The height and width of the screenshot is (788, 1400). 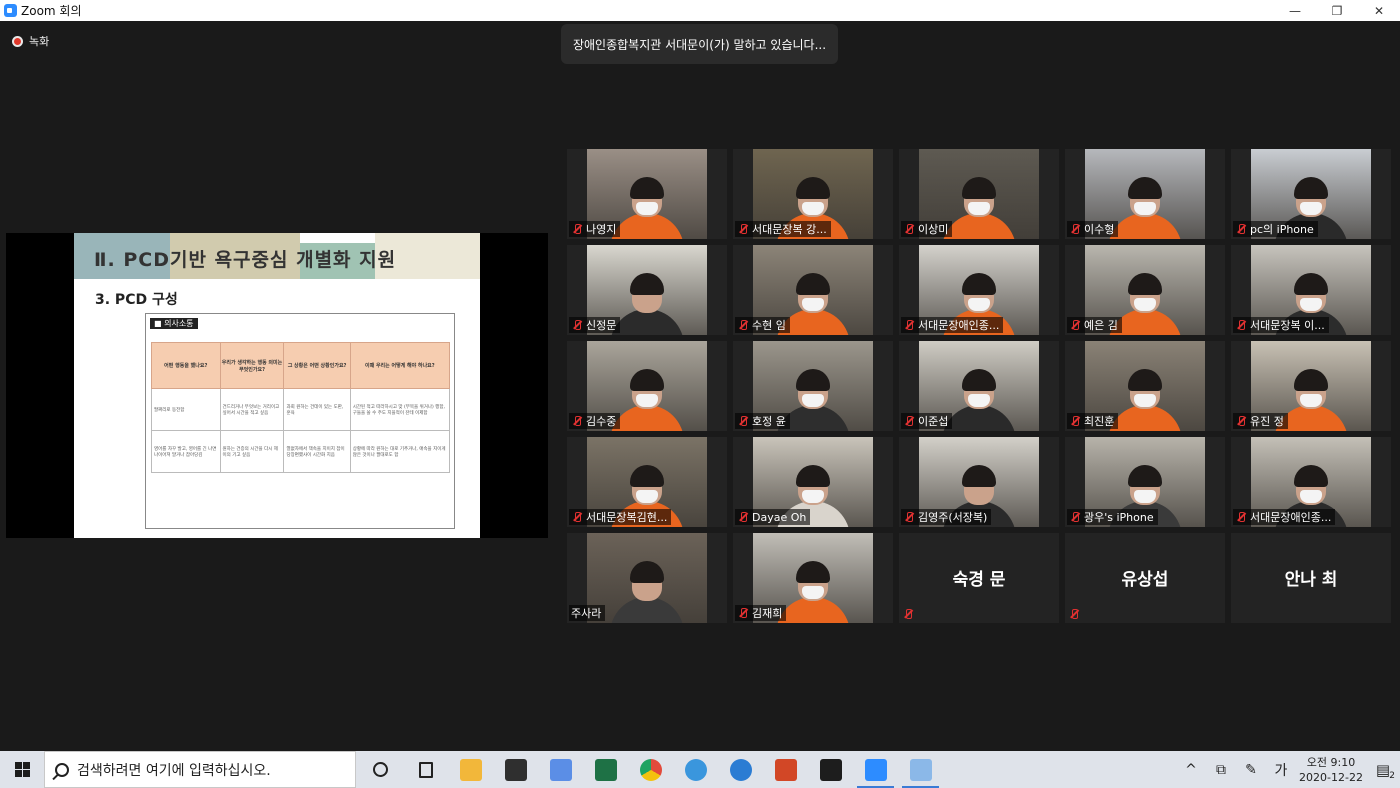 What do you see at coordinates (1295, 10) in the screenshot?
I see `minimize-button: —` at bounding box center [1295, 10].